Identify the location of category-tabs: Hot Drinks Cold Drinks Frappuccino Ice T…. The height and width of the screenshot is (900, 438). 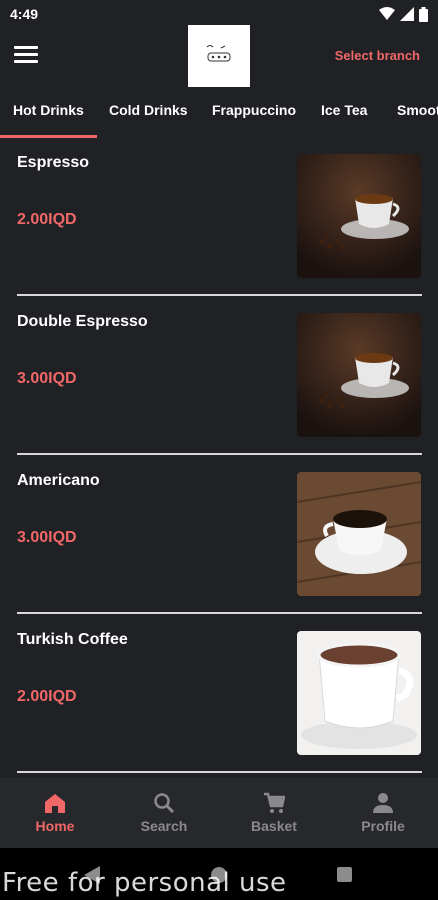
(219, 114).